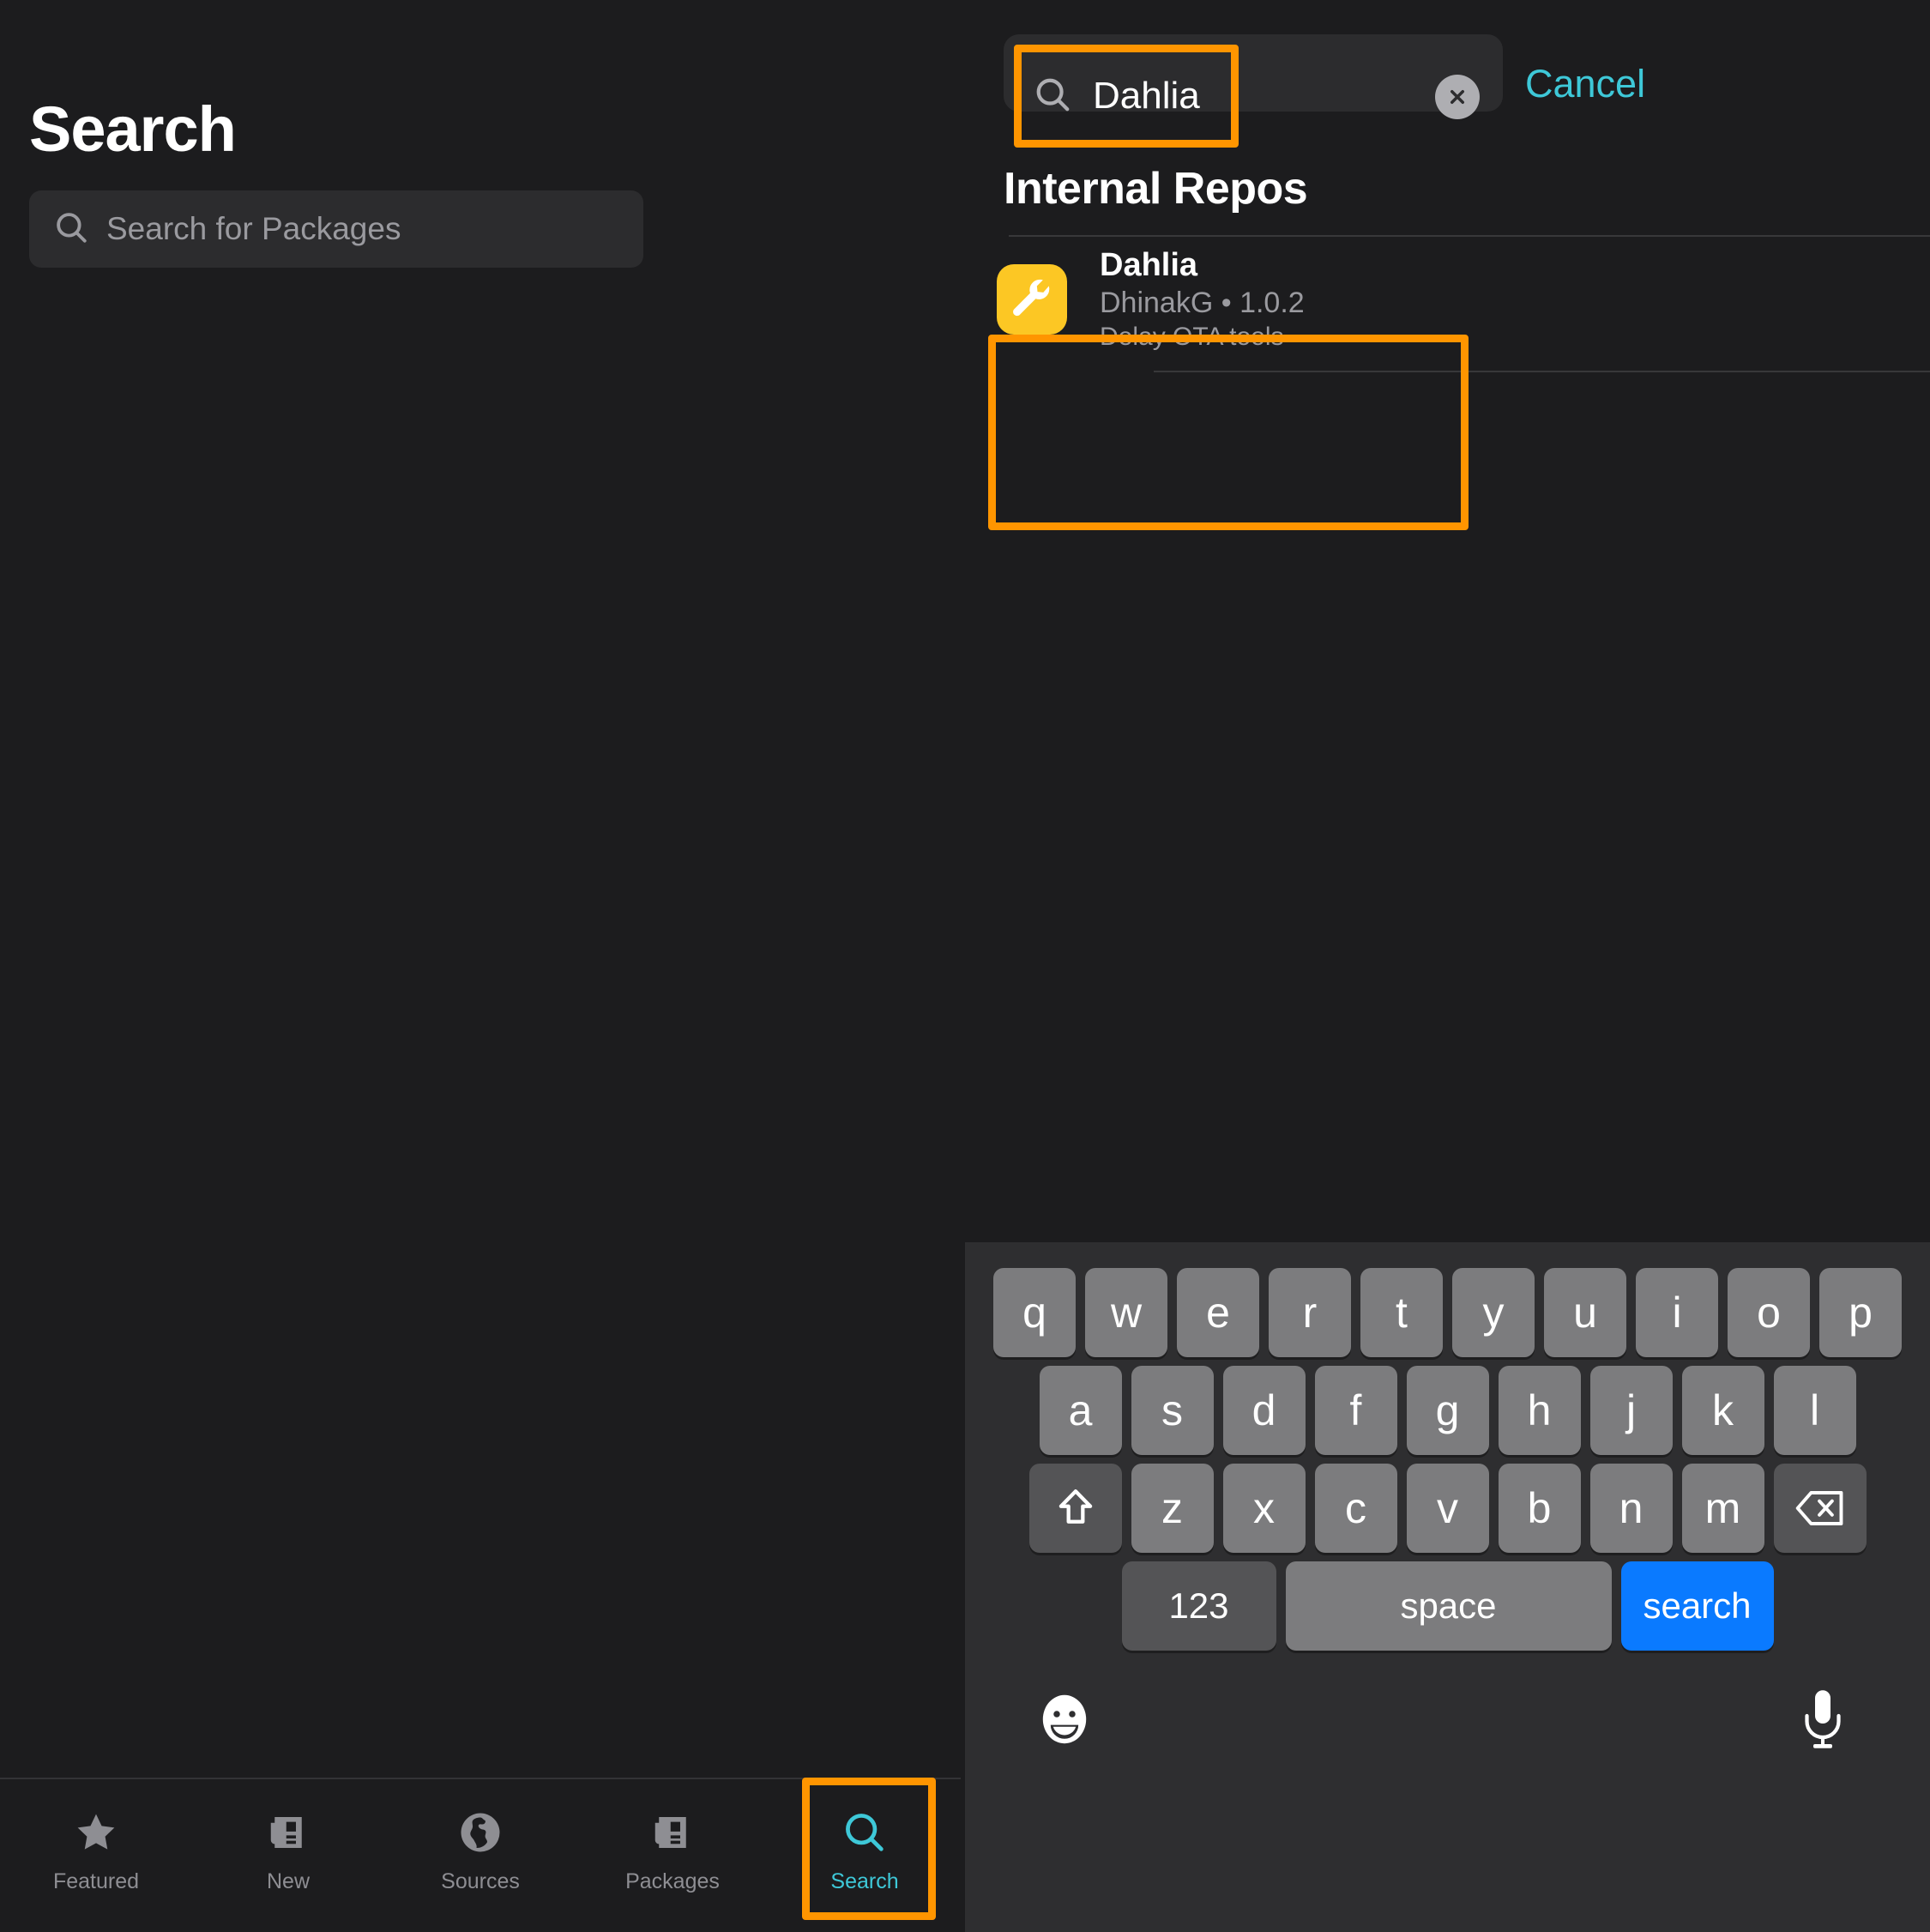 The height and width of the screenshot is (1932, 1930). I want to click on key-h: h, so click(1539, 1410).